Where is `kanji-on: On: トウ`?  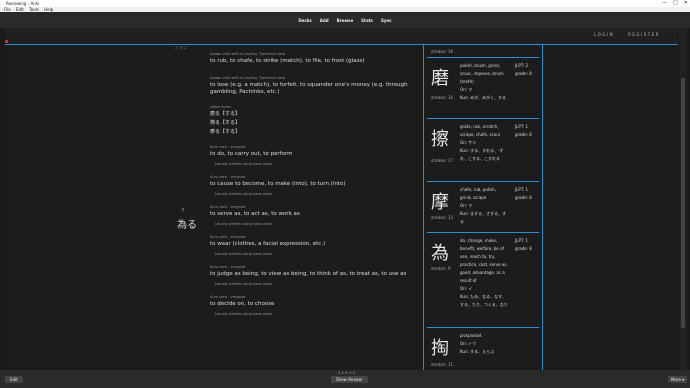
kanji-on: On: トウ is located at coordinates (468, 343).